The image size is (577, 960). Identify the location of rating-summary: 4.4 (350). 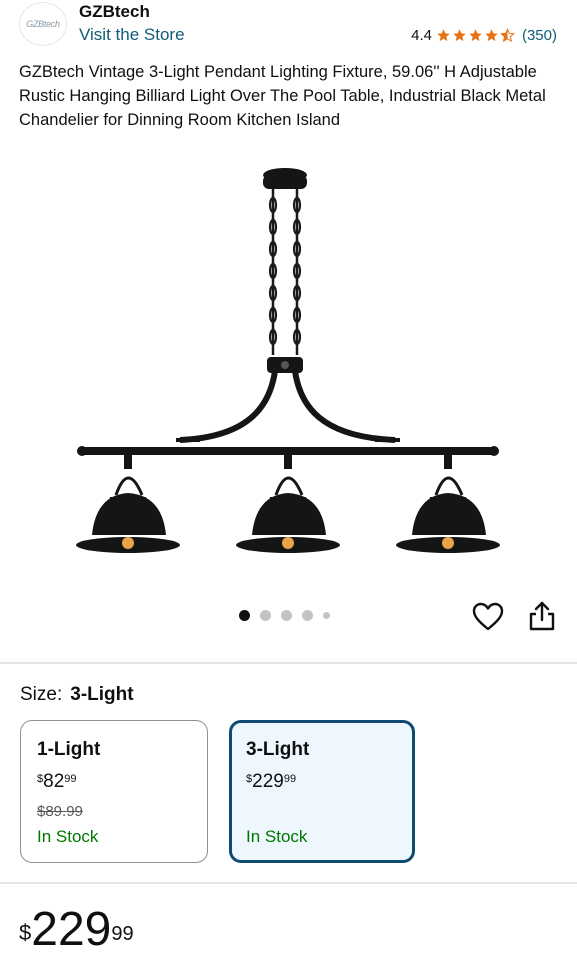
(484, 35).